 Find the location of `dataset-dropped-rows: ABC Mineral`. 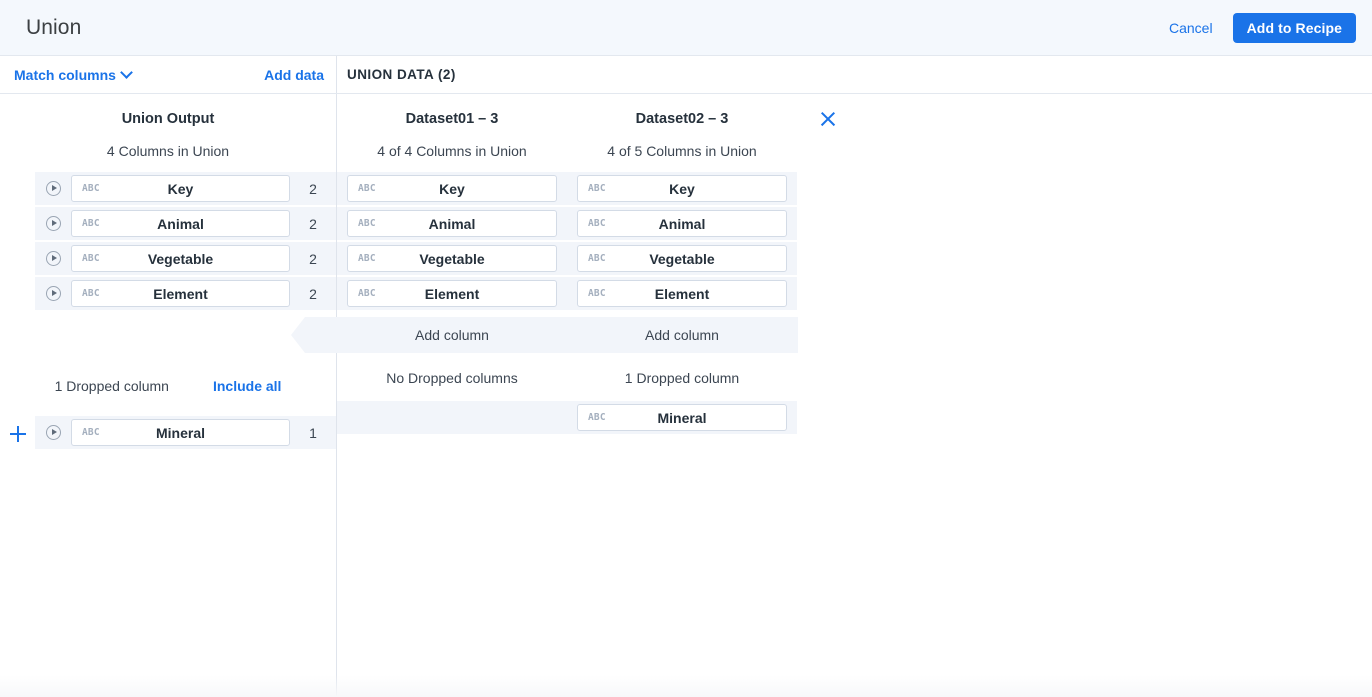

dataset-dropped-rows: ABC Mineral is located at coordinates (854, 418).